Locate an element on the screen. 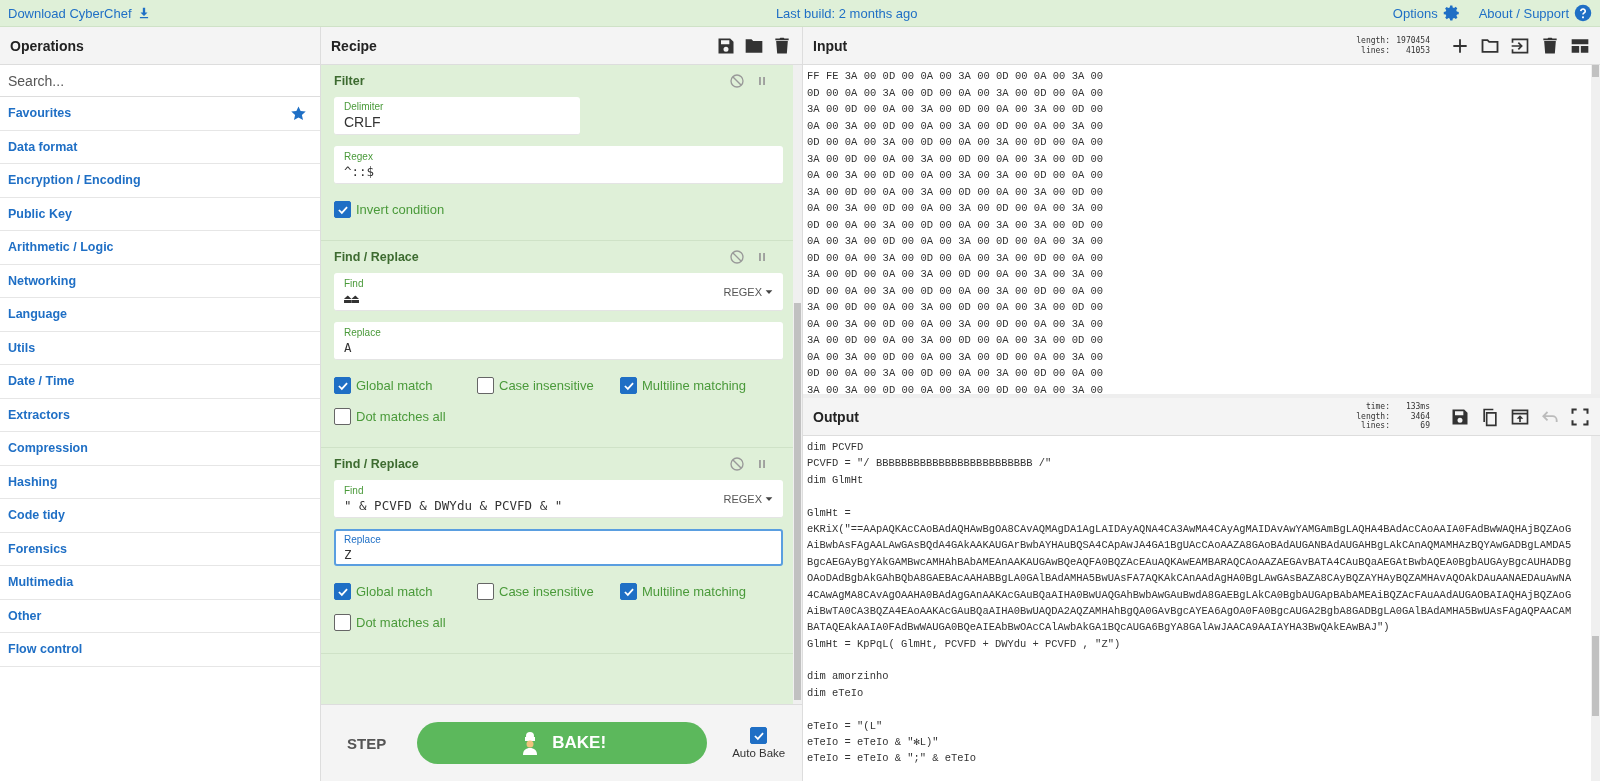 The width and height of the screenshot is (1600, 781). panel-title: Operations is located at coordinates (47, 45).